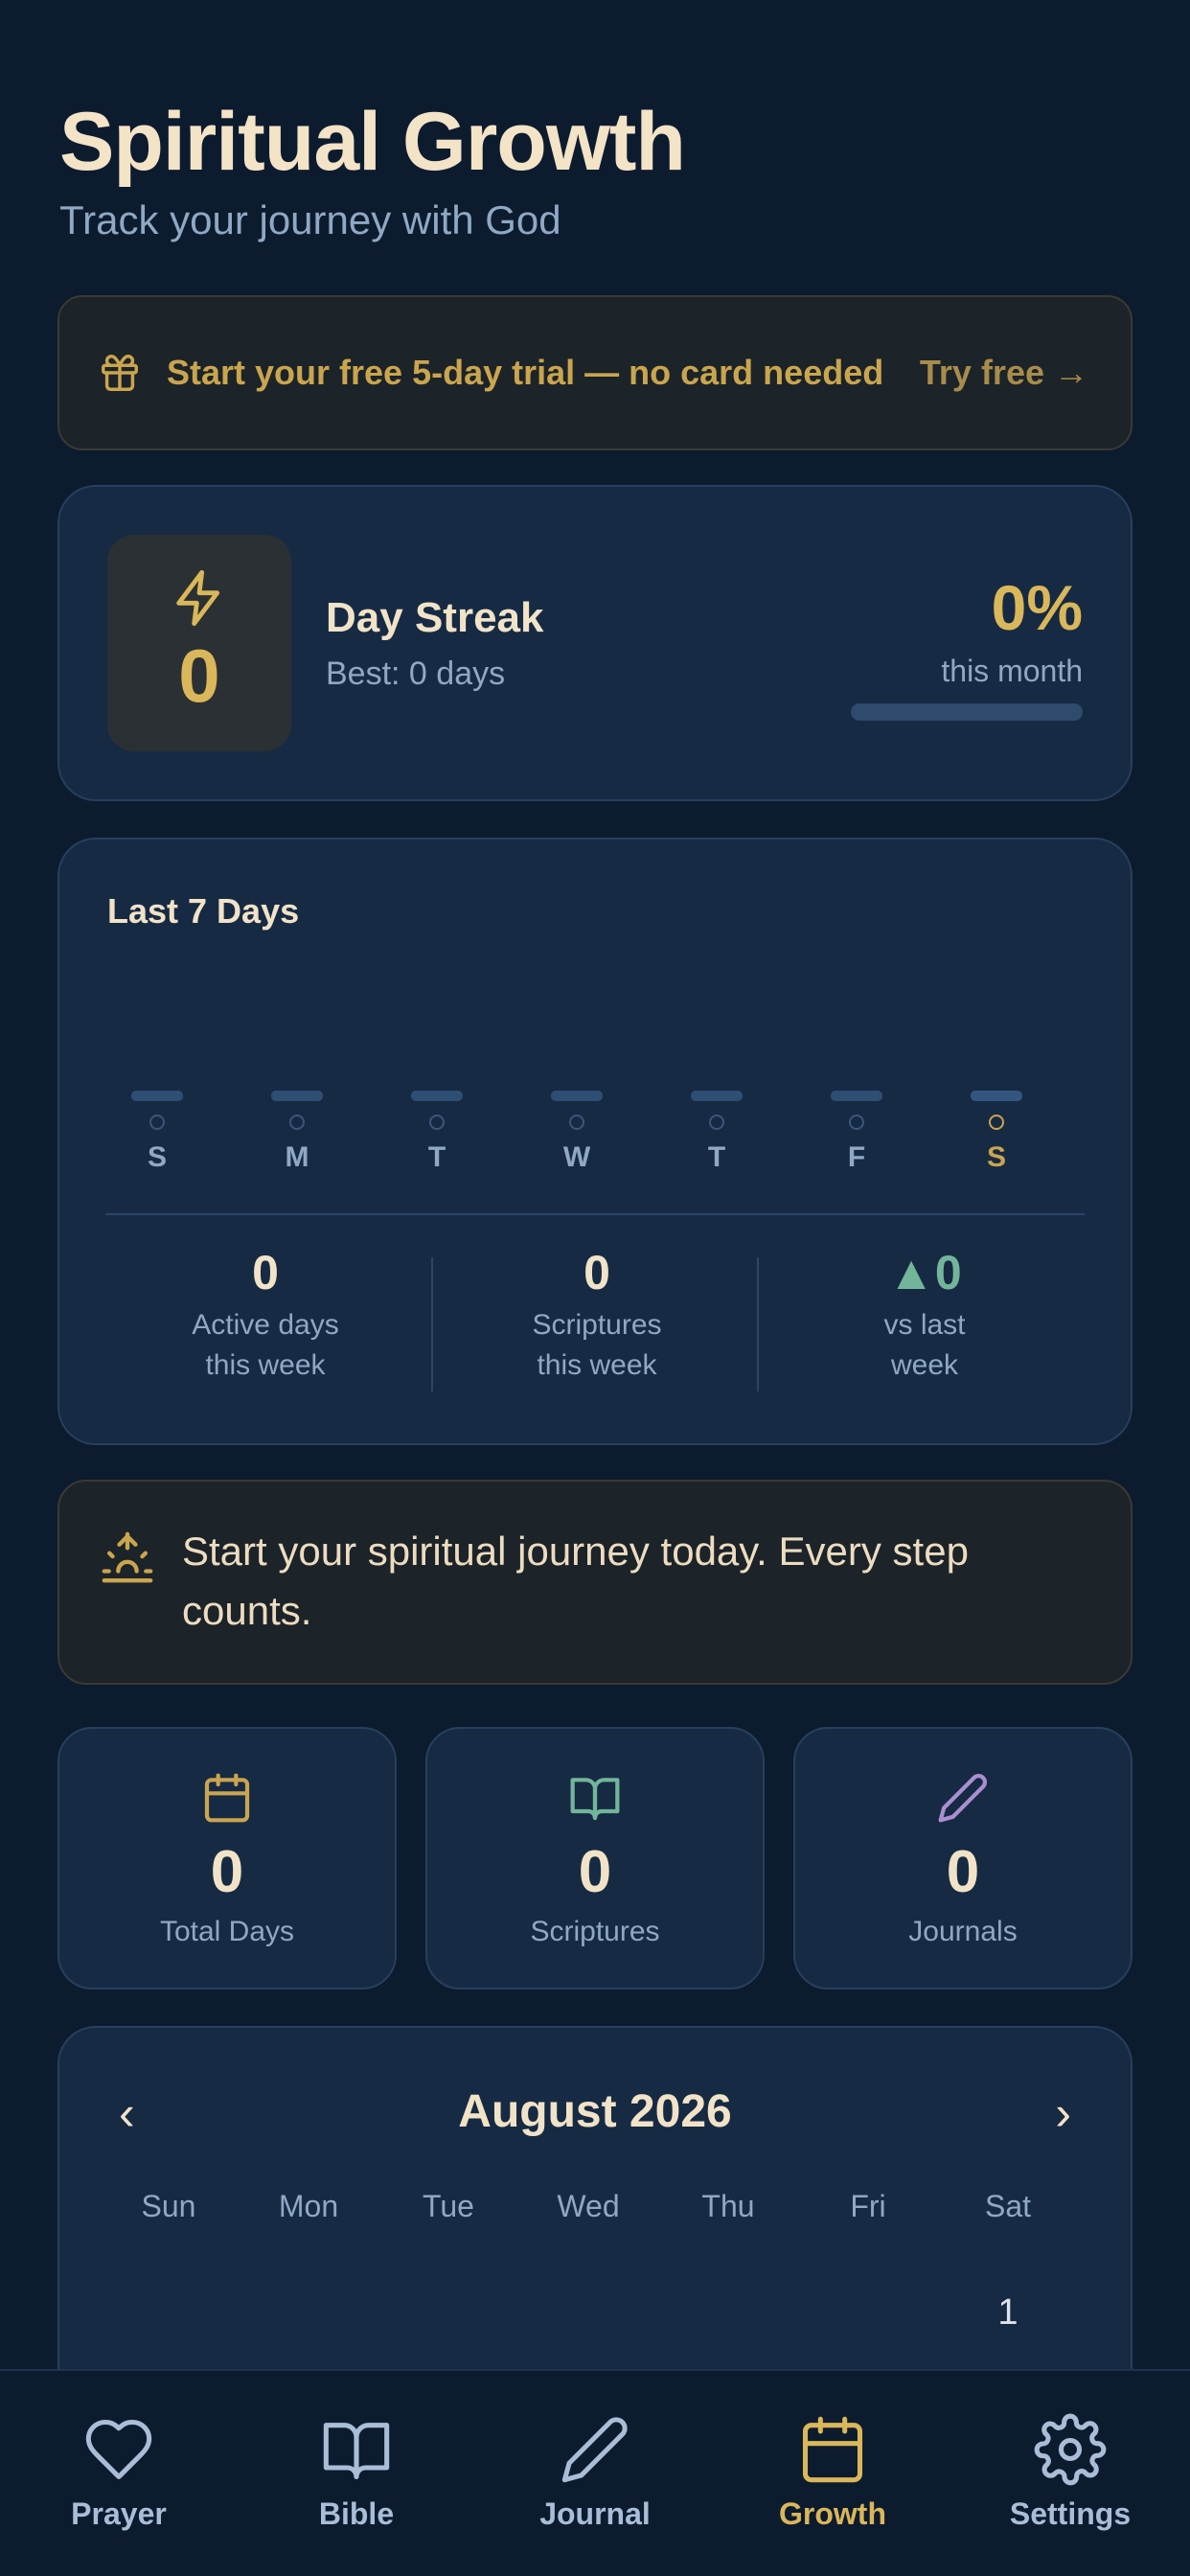 The width and height of the screenshot is (1190, 2576). I want to click on tab-growth: Growth, so click(833, 2472).